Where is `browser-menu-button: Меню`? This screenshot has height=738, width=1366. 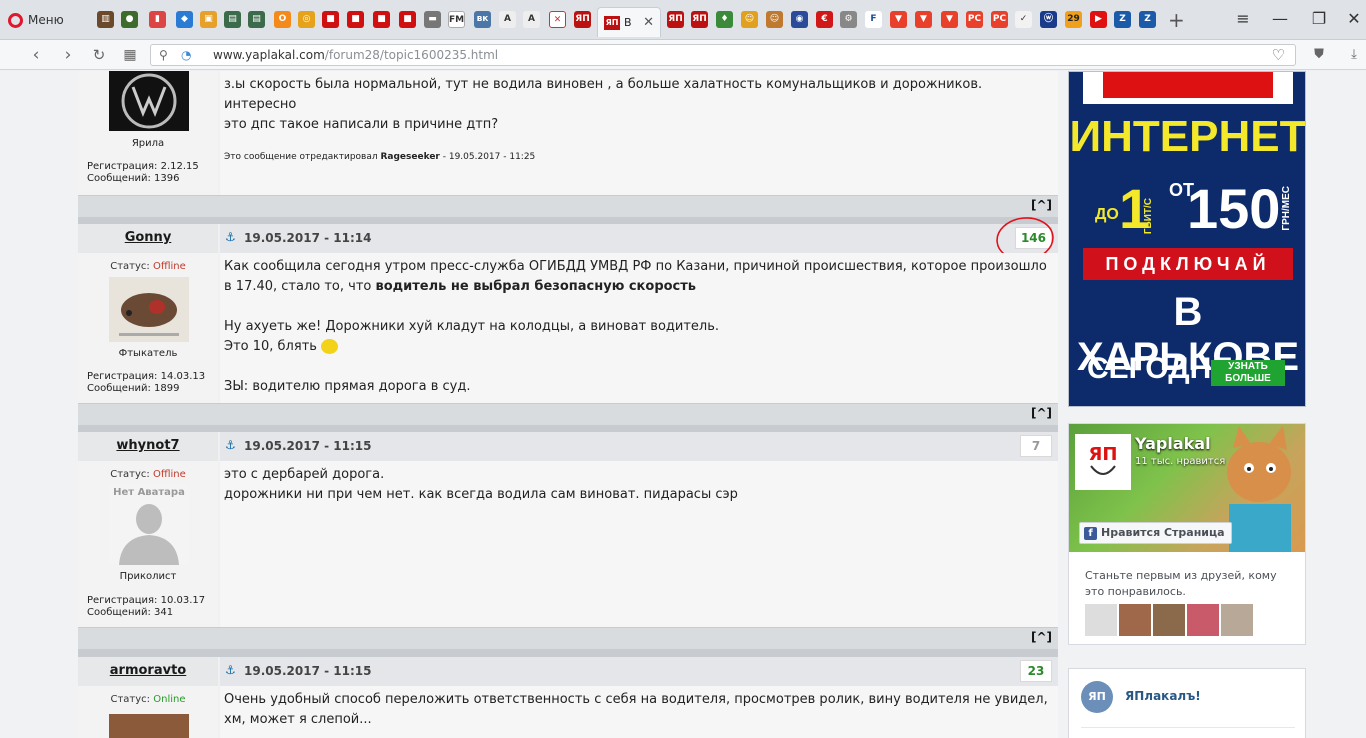 browser-menu-button: Меню is located at coordinates (36, 20).